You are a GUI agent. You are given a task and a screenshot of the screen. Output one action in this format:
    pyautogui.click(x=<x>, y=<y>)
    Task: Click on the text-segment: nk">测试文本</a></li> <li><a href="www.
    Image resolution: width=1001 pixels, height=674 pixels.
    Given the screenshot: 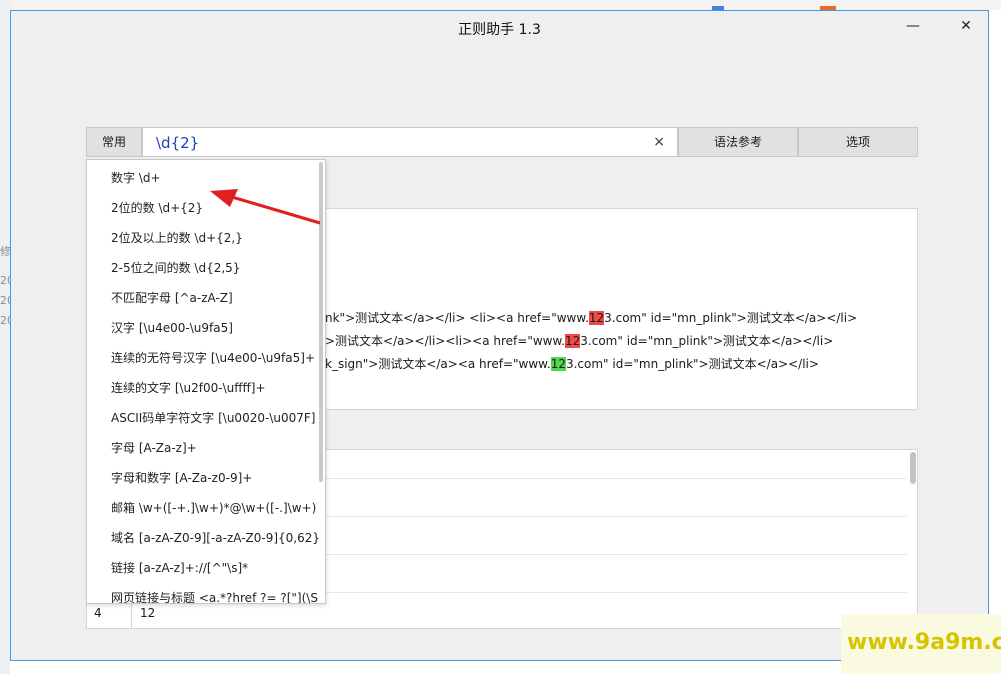 What is the action you would take?
    pyautogui.click(x=457, y=318)
    